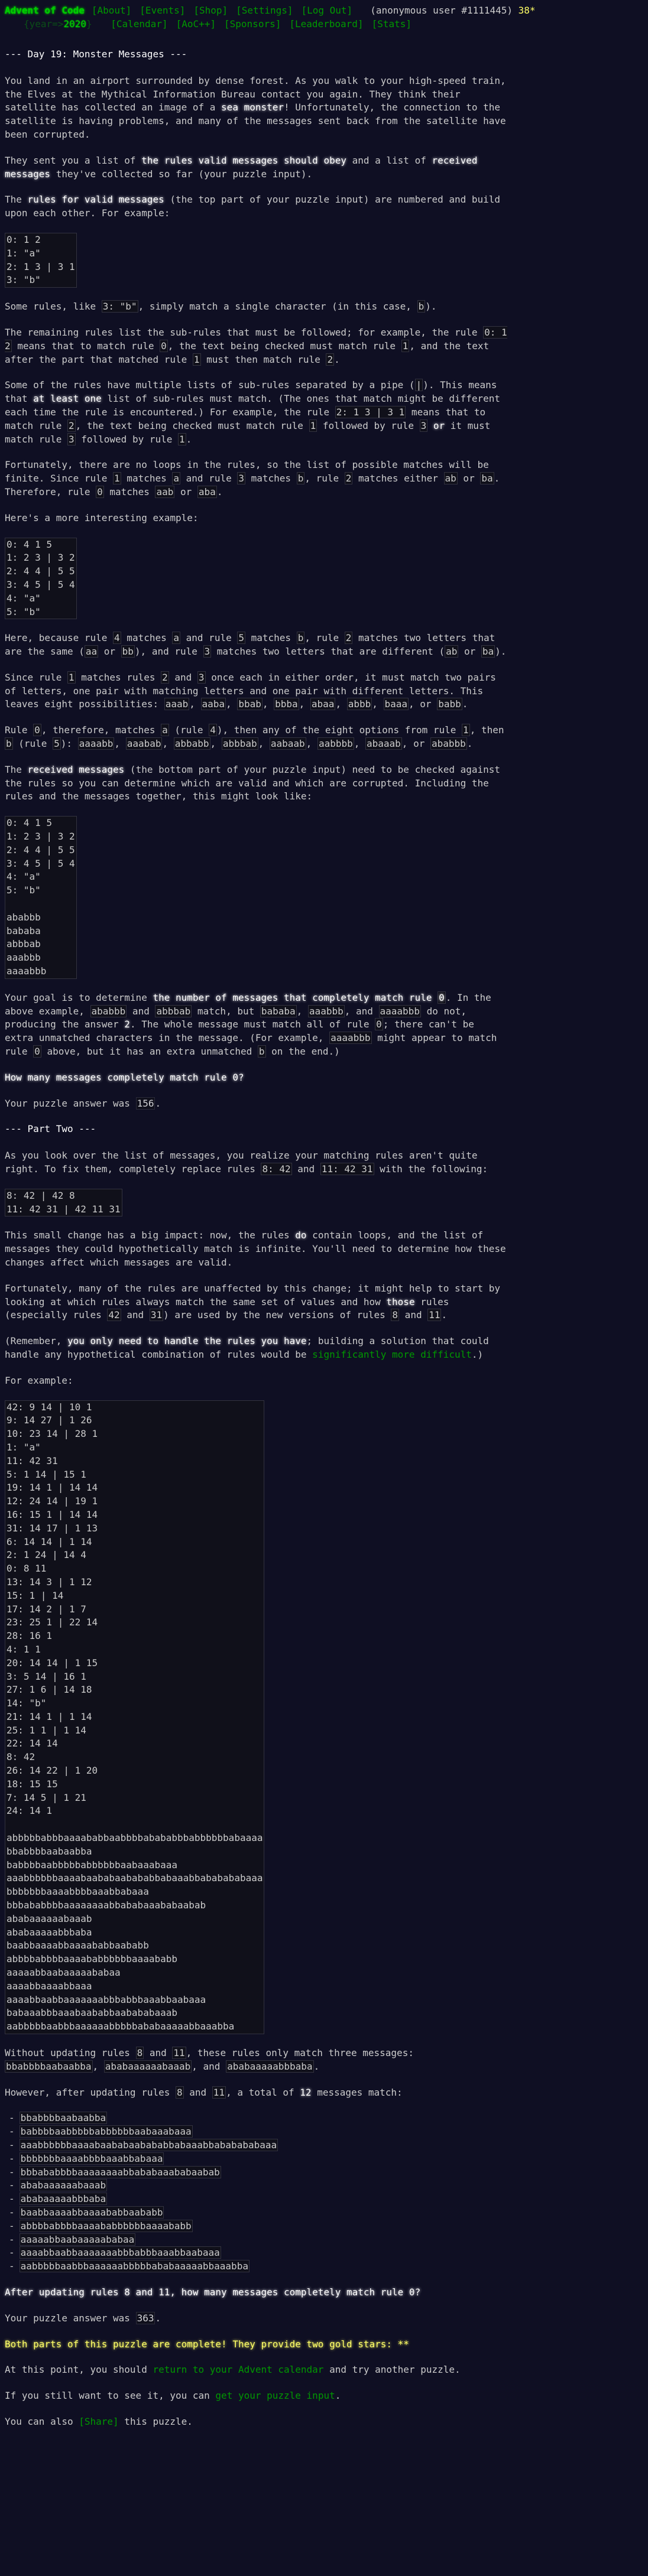  I want to click on puzzle-input-link: get your puzzle input, so click(275, 2395).